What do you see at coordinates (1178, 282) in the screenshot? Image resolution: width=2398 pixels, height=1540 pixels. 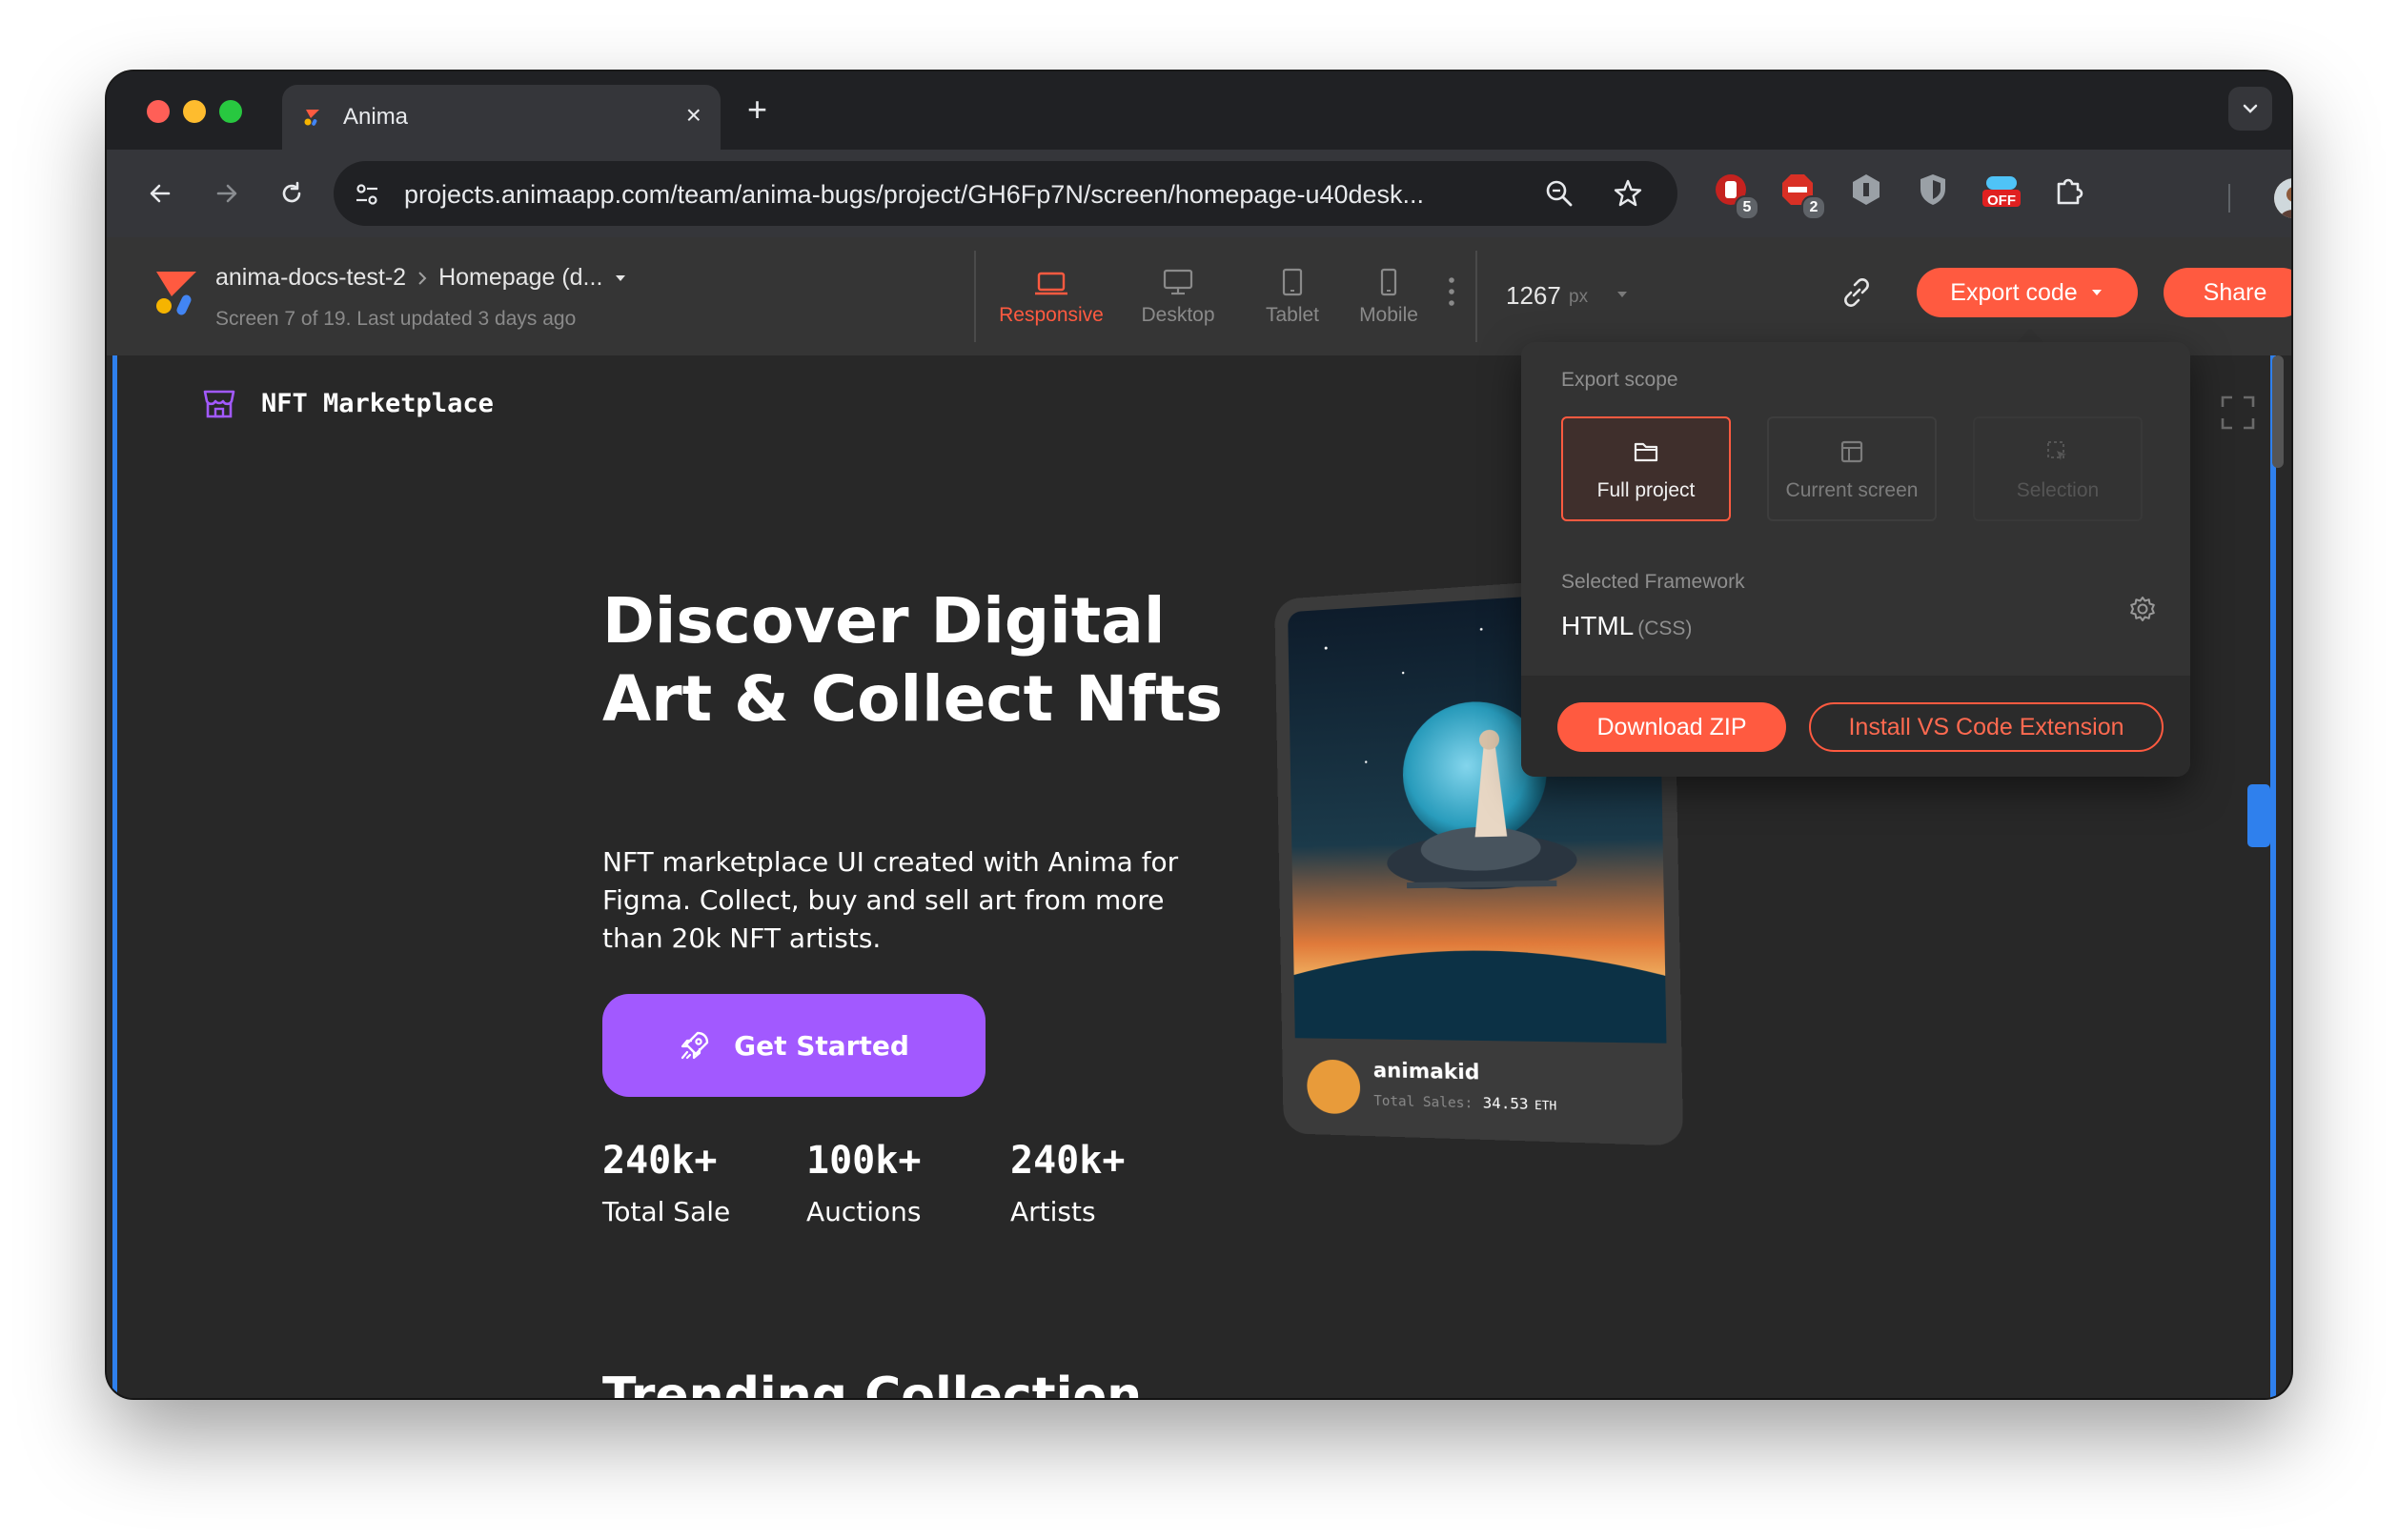 I see `desktop-monitor-icon` at bounding box center [1178, 282].